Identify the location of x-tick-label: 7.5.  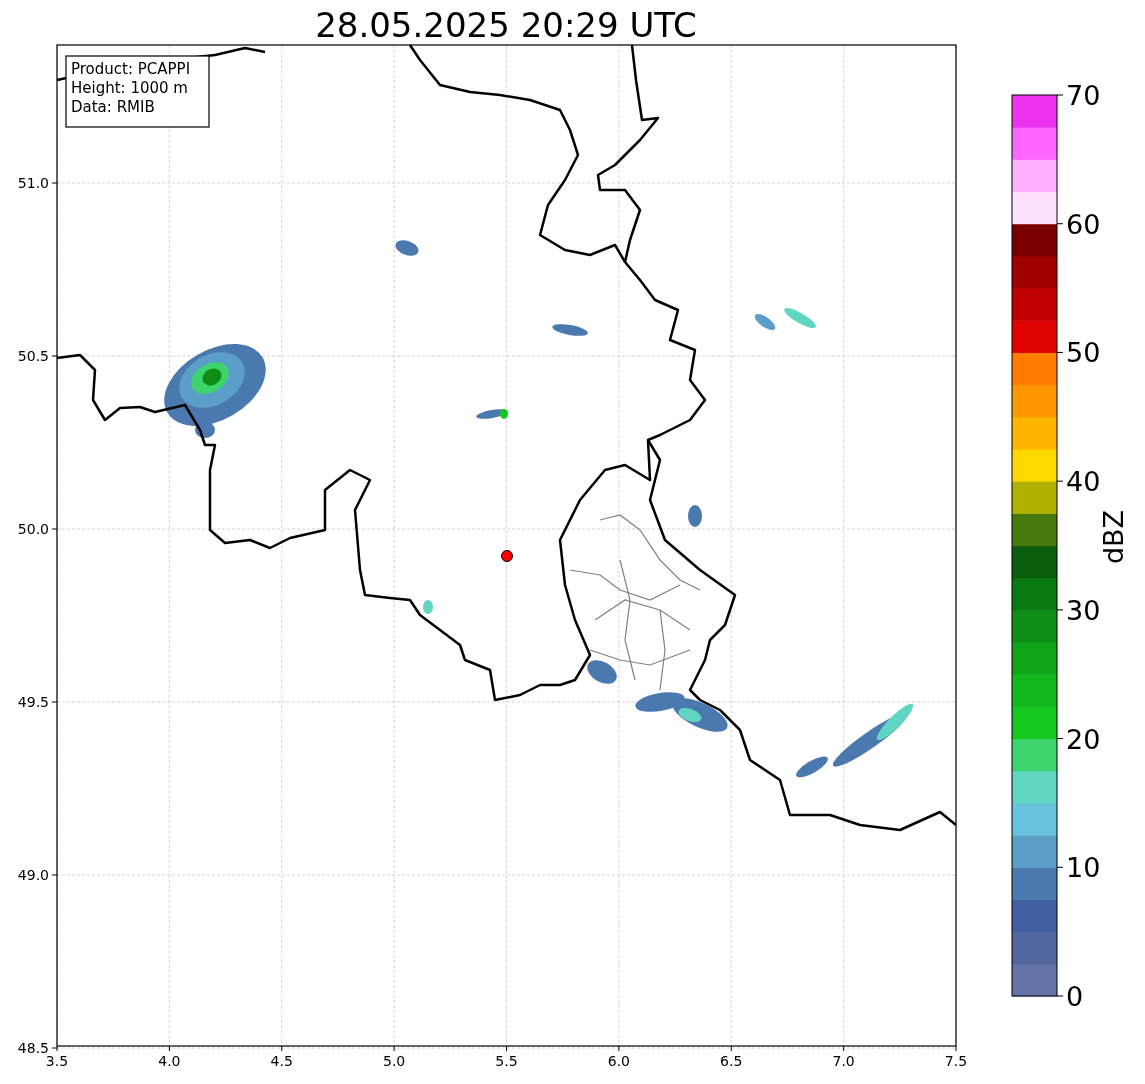
(956, 1061).